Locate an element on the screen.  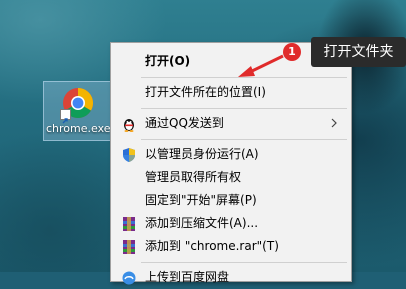
menu-item-upload-baidu-netdisk: 上传到百度网盘 is located at coordinates (231, 277).